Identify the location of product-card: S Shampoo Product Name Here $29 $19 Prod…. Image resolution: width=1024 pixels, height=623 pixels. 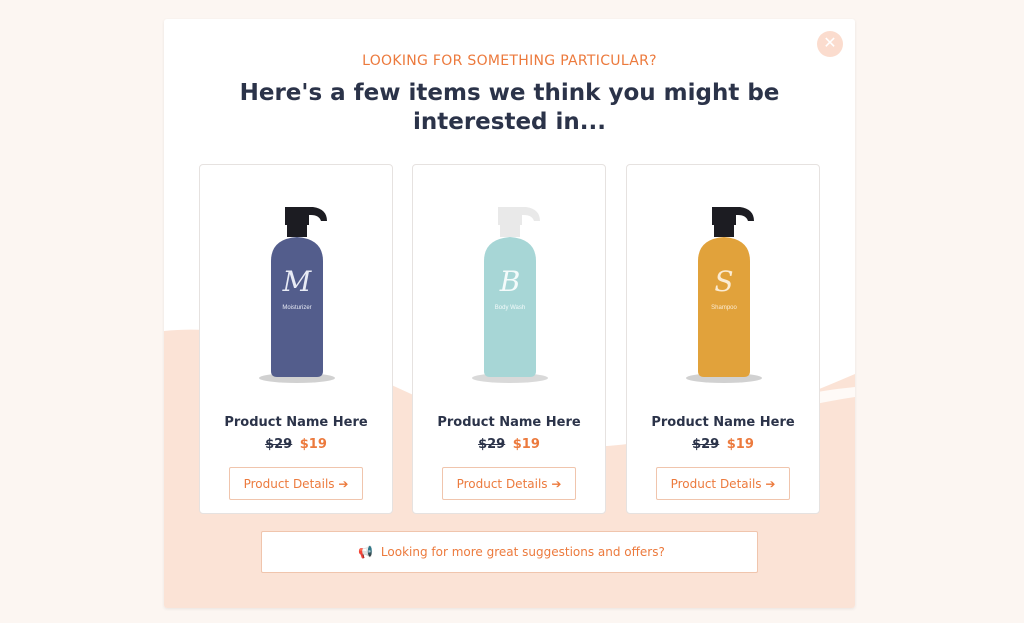
(723, 339).